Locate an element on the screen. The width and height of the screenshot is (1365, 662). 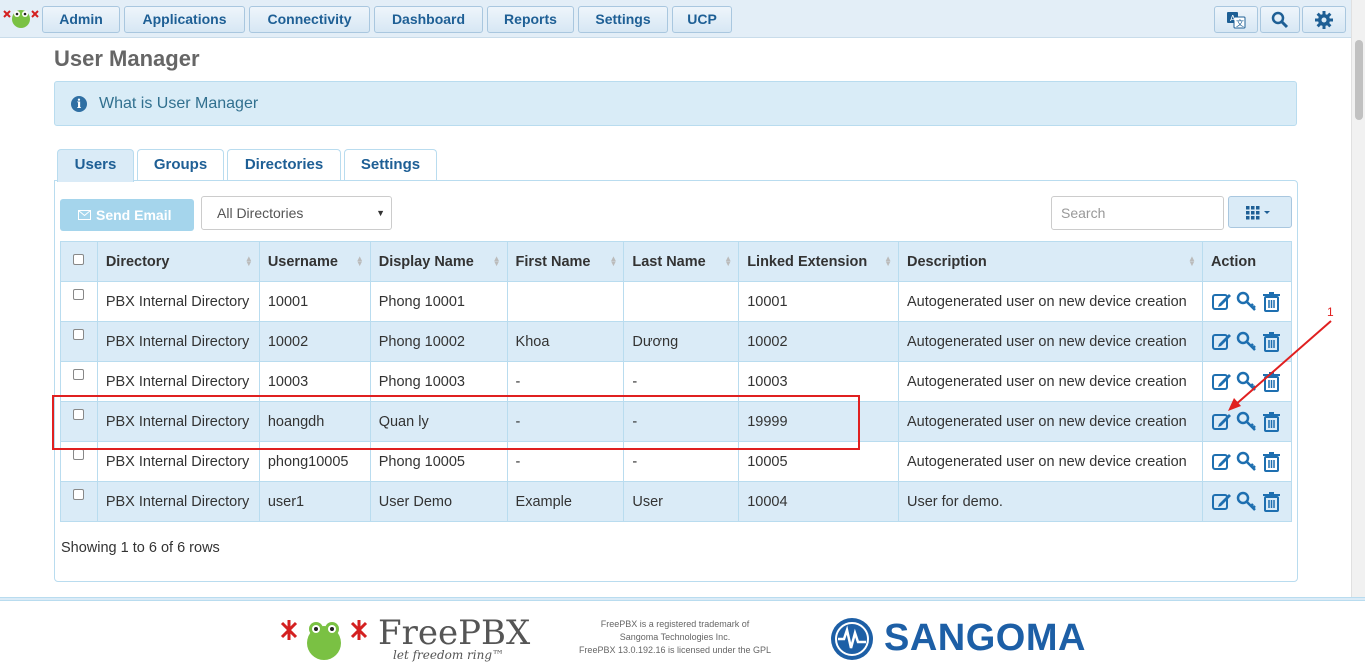
legal-line-1: FreePBX is a registered trademark of is located at coordinates (675, 624).